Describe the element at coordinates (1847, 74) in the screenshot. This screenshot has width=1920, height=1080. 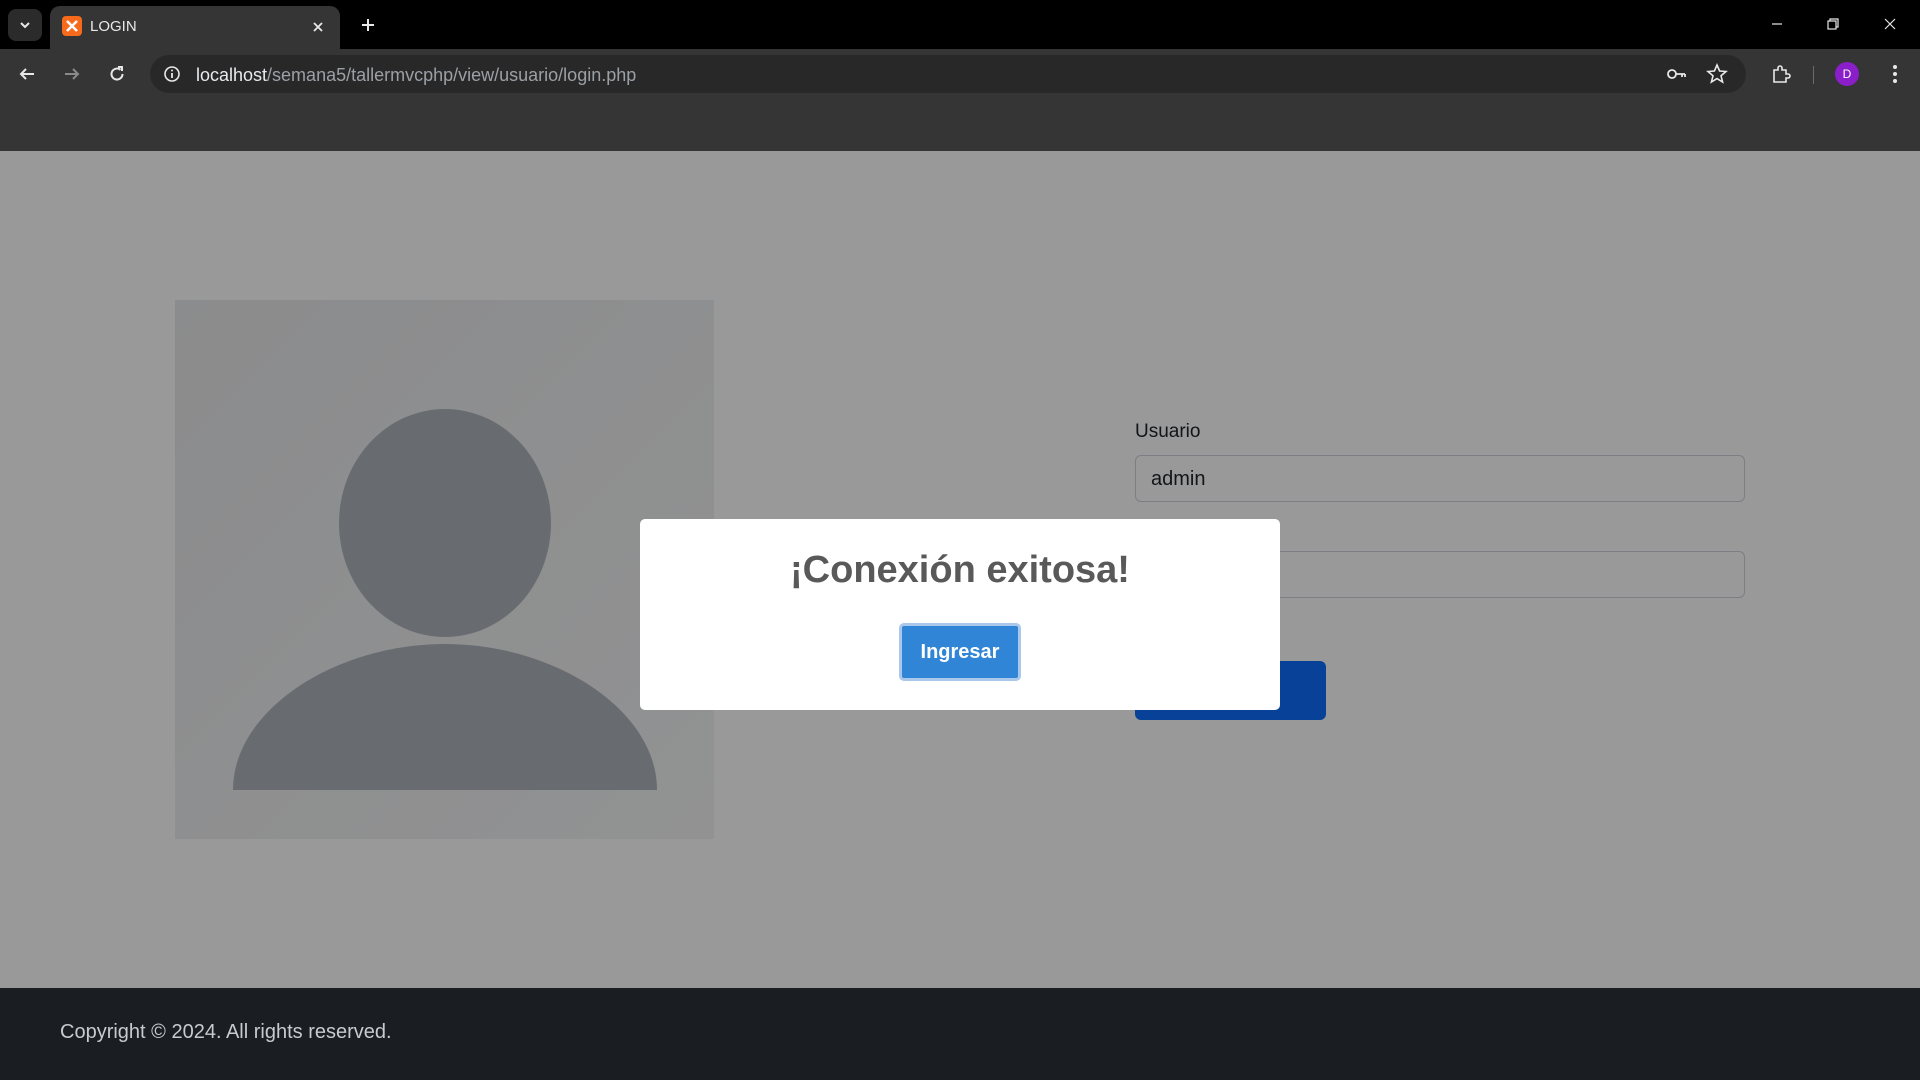
I see `profile-avatar: D` at that location.